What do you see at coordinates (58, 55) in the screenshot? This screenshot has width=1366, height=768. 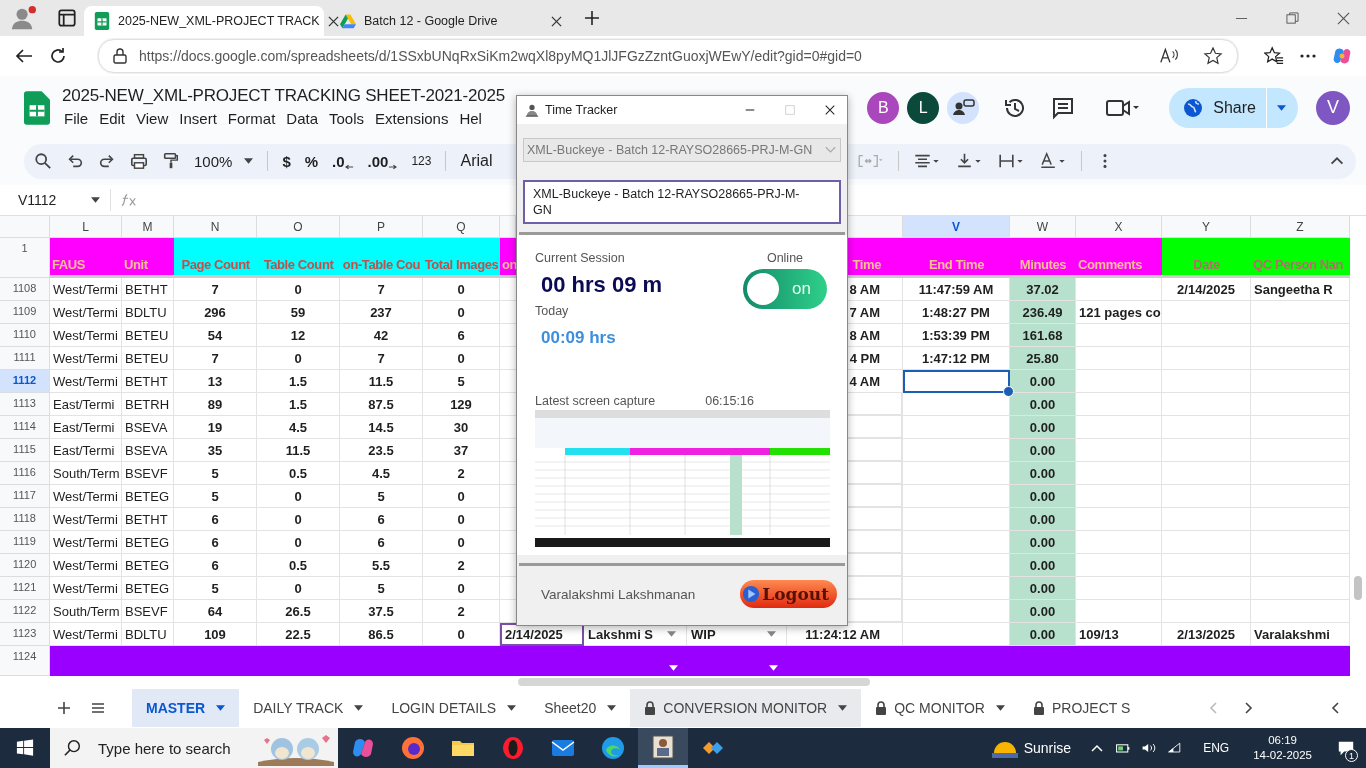 I see `refresh-icon` at bounding box center [58, 55].